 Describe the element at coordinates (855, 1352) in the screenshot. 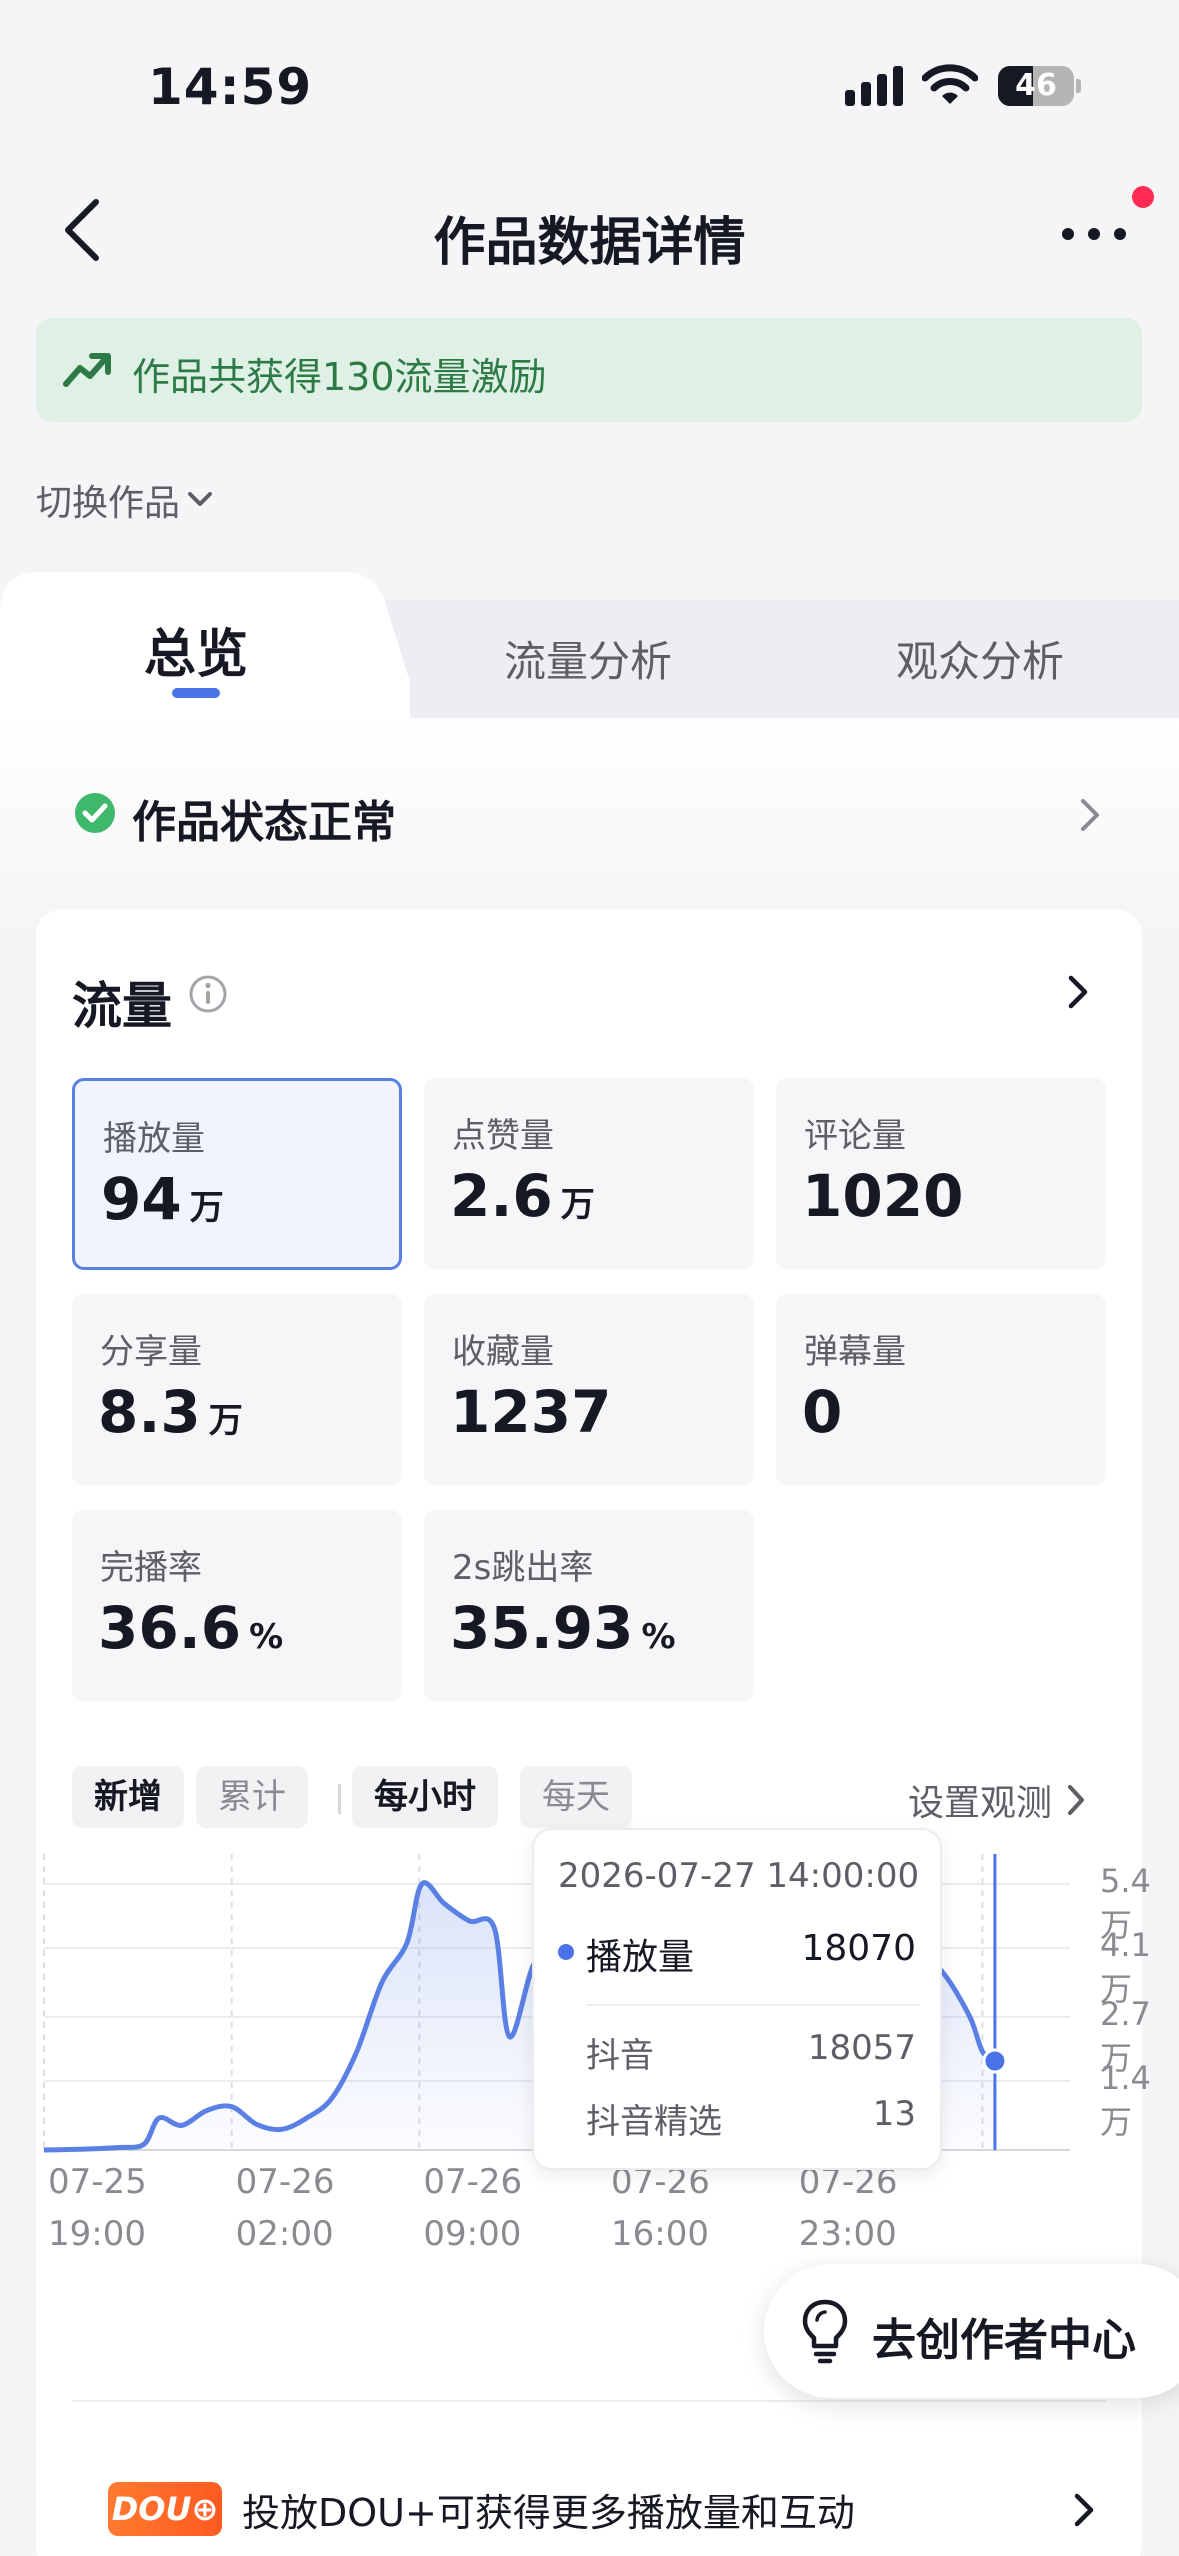

I see `metric-label: 弹幕量` at that location.